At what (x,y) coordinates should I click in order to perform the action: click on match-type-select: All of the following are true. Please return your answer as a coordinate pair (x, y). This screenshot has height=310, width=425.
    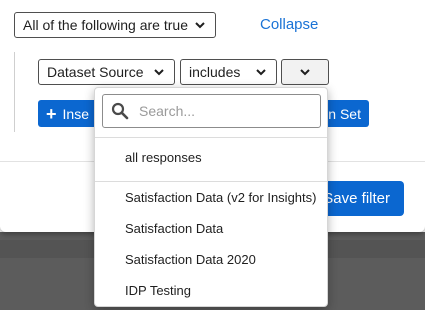
    Looking at the image, I should click on (115, 25).